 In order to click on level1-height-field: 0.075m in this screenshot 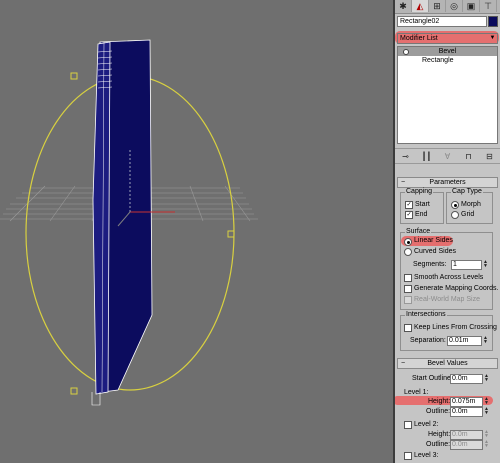, I will do `click(466, 402)`.